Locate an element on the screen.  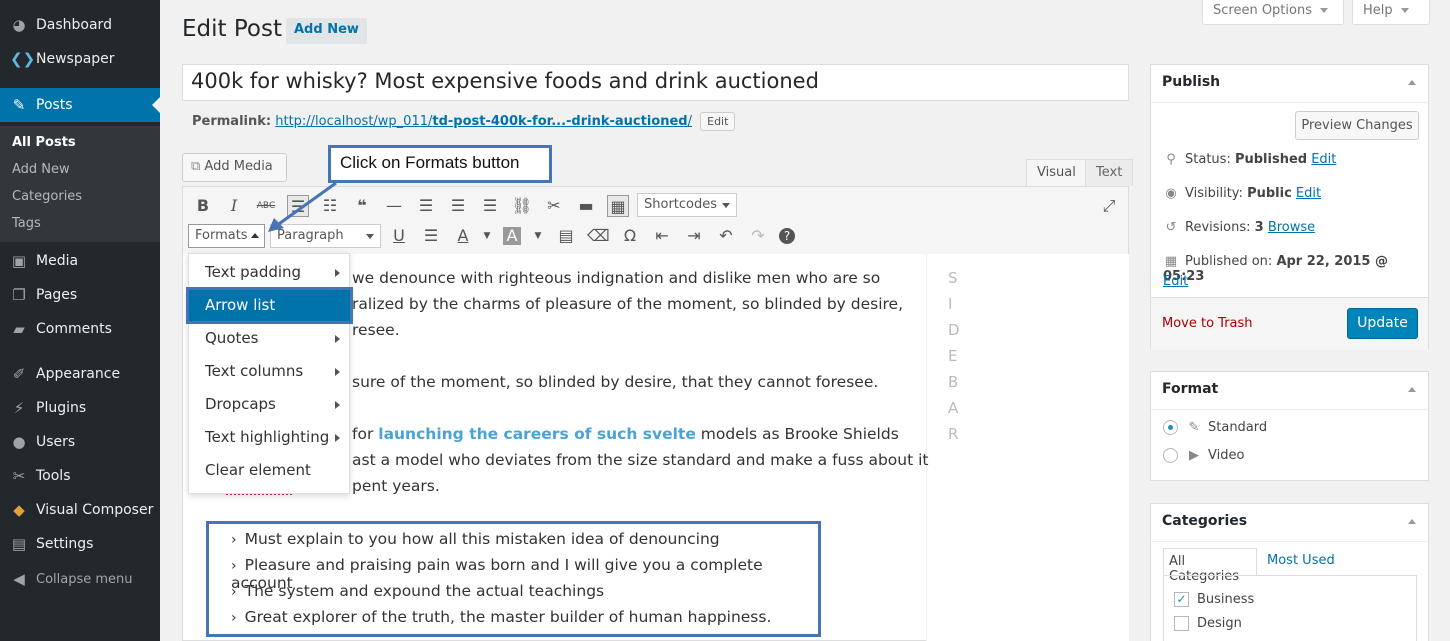
sidebar-letter: R is located at coordinates (953, 434).